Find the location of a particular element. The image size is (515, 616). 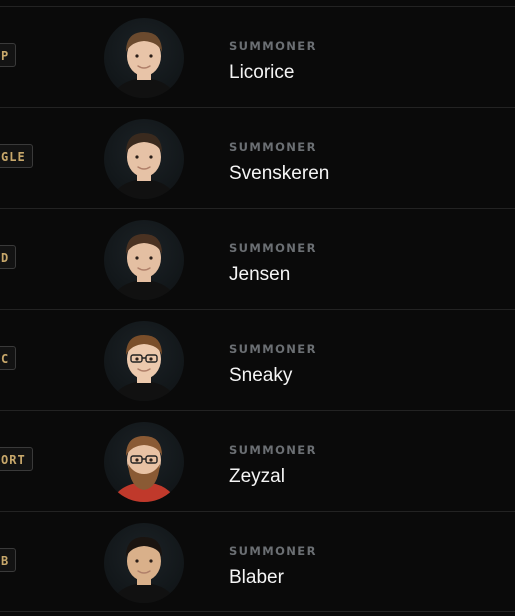

summoner-name: Blaber is located at coordinates (256, 578).